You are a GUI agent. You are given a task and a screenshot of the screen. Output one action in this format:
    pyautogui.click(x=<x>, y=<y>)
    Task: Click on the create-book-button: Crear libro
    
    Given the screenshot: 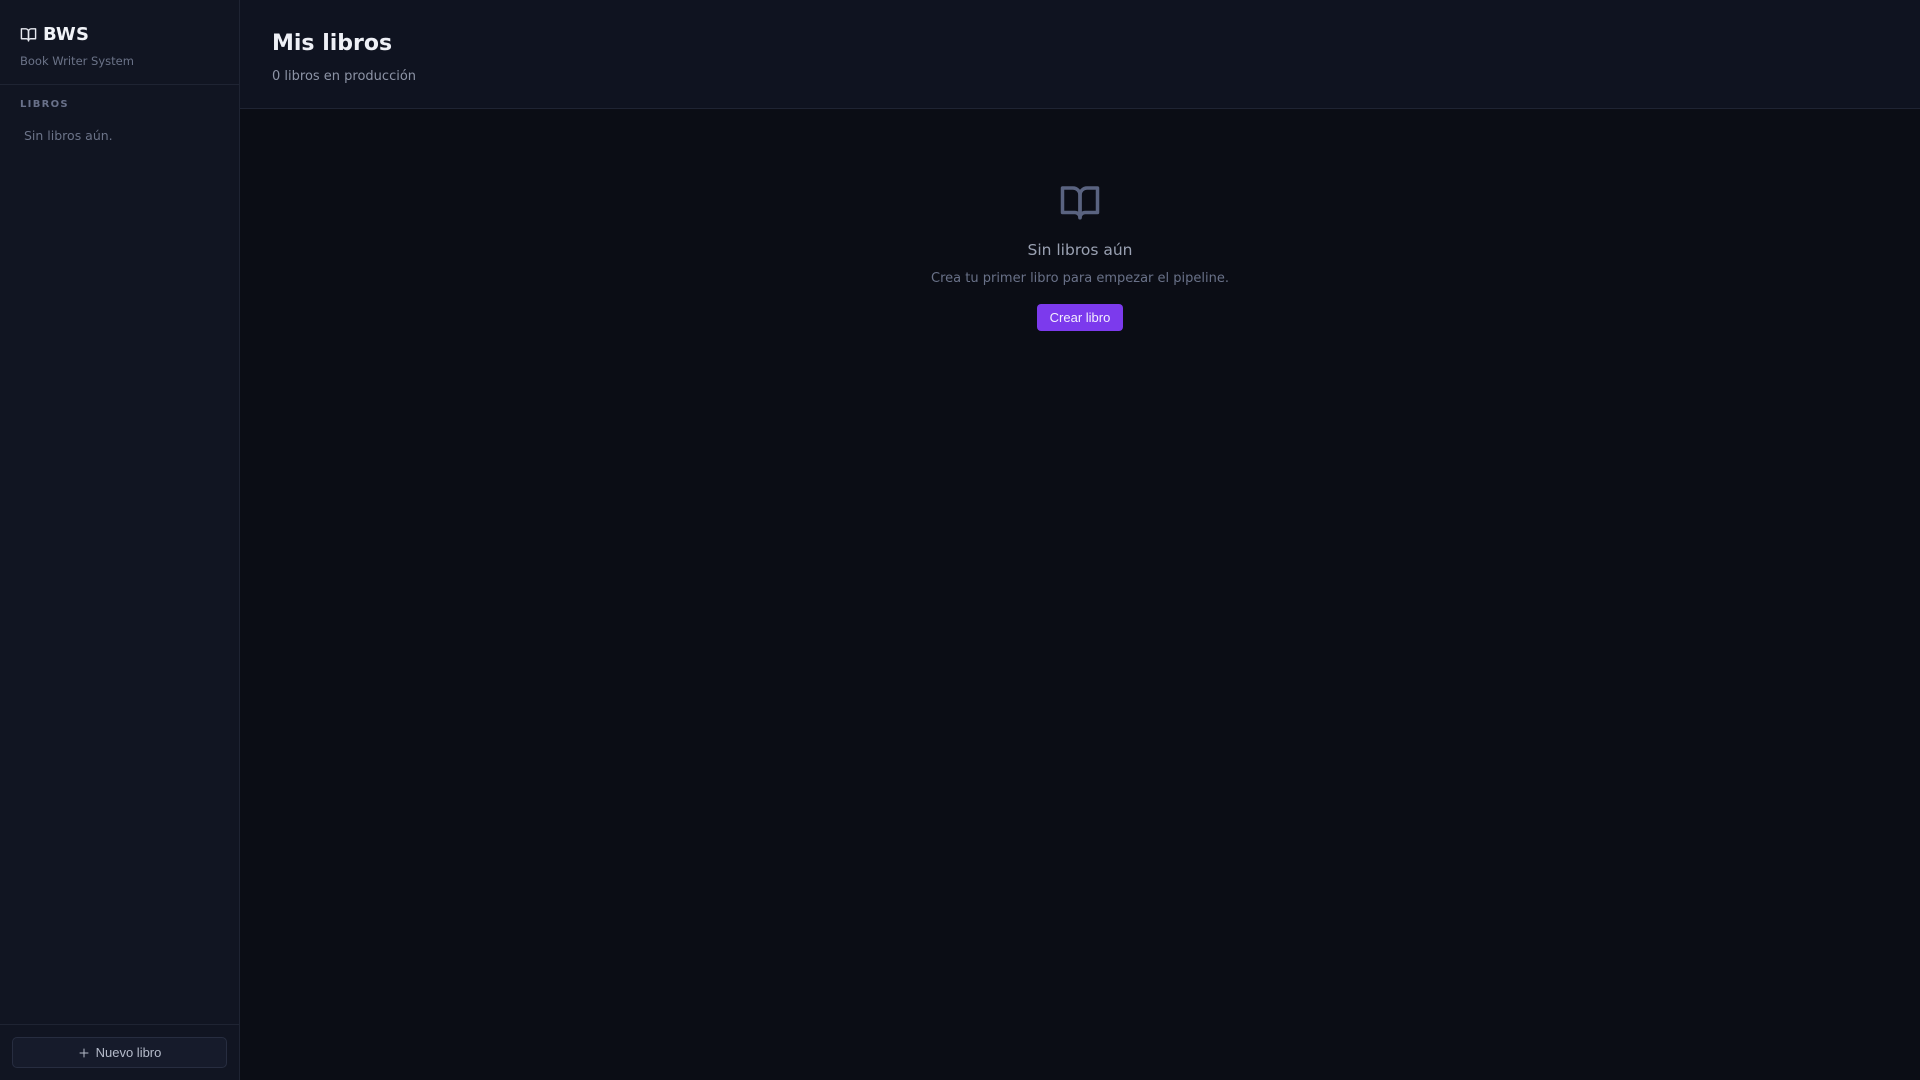 What is the action you would take?
    pyautogui.click(x=1080, y=317)
    